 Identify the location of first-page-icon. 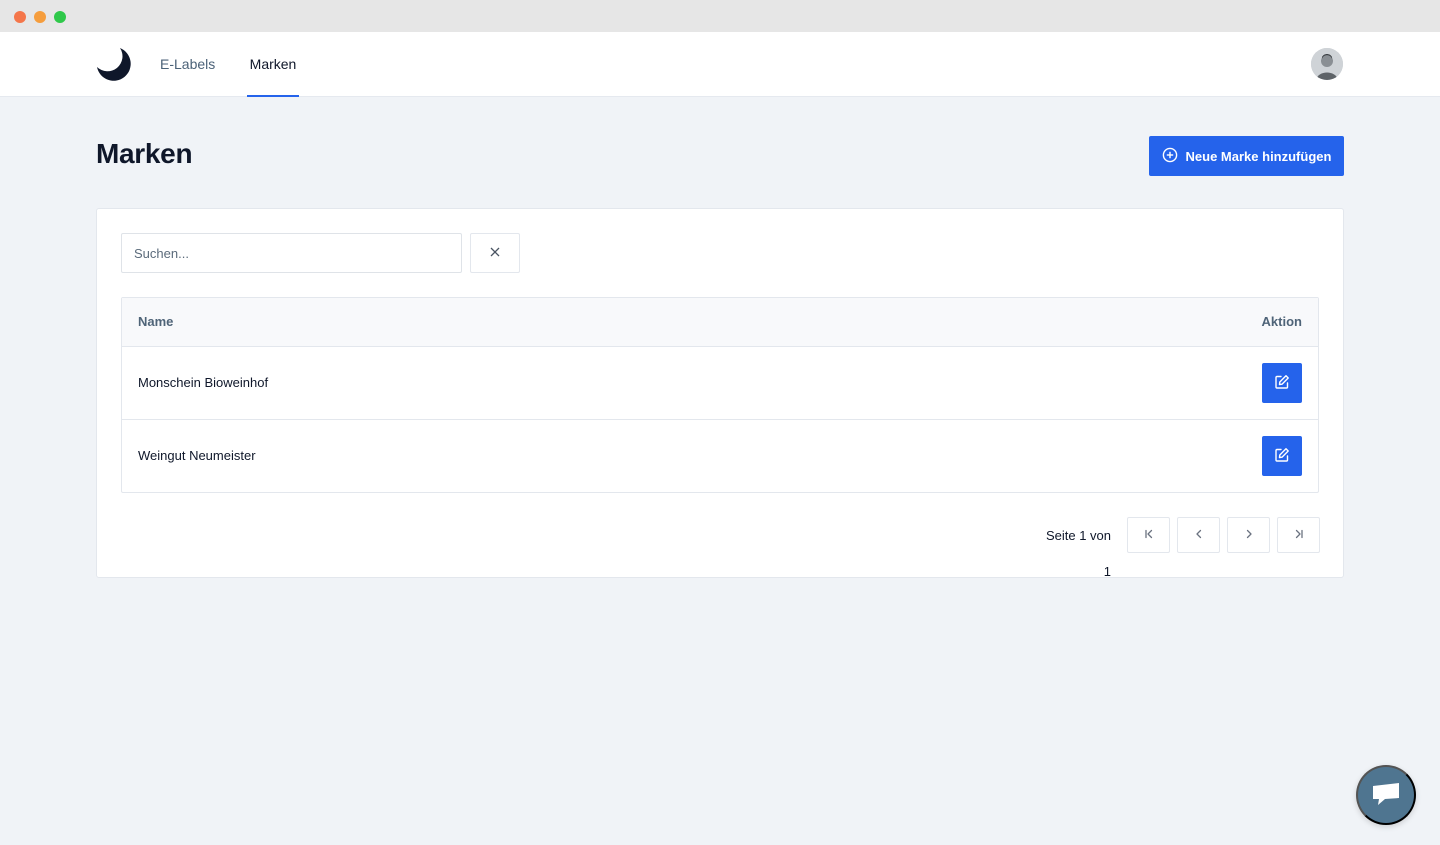
(1149, 535).